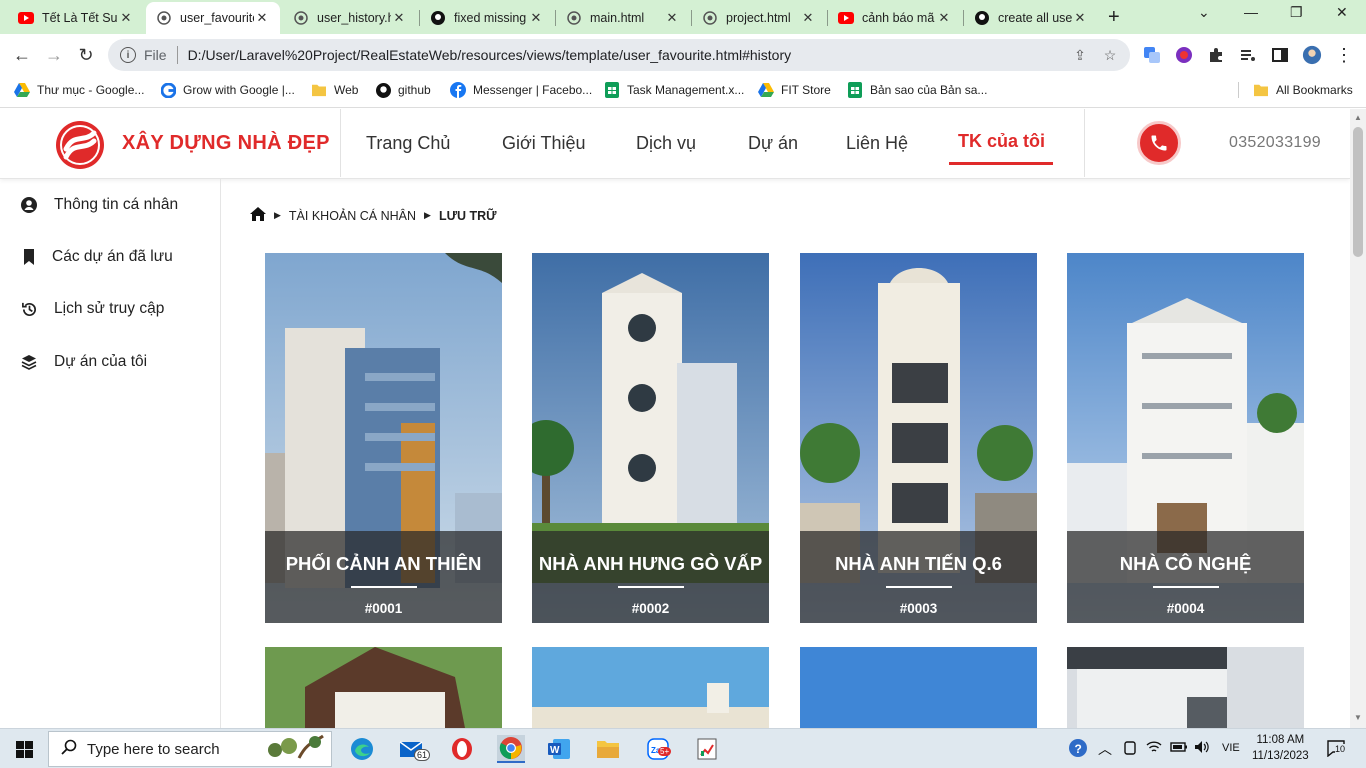 The width and height of the screenshot is (1366, 768). Describe the element at coordinates (22, 55) in the screenshot. I see `back-button: ←` at that location.